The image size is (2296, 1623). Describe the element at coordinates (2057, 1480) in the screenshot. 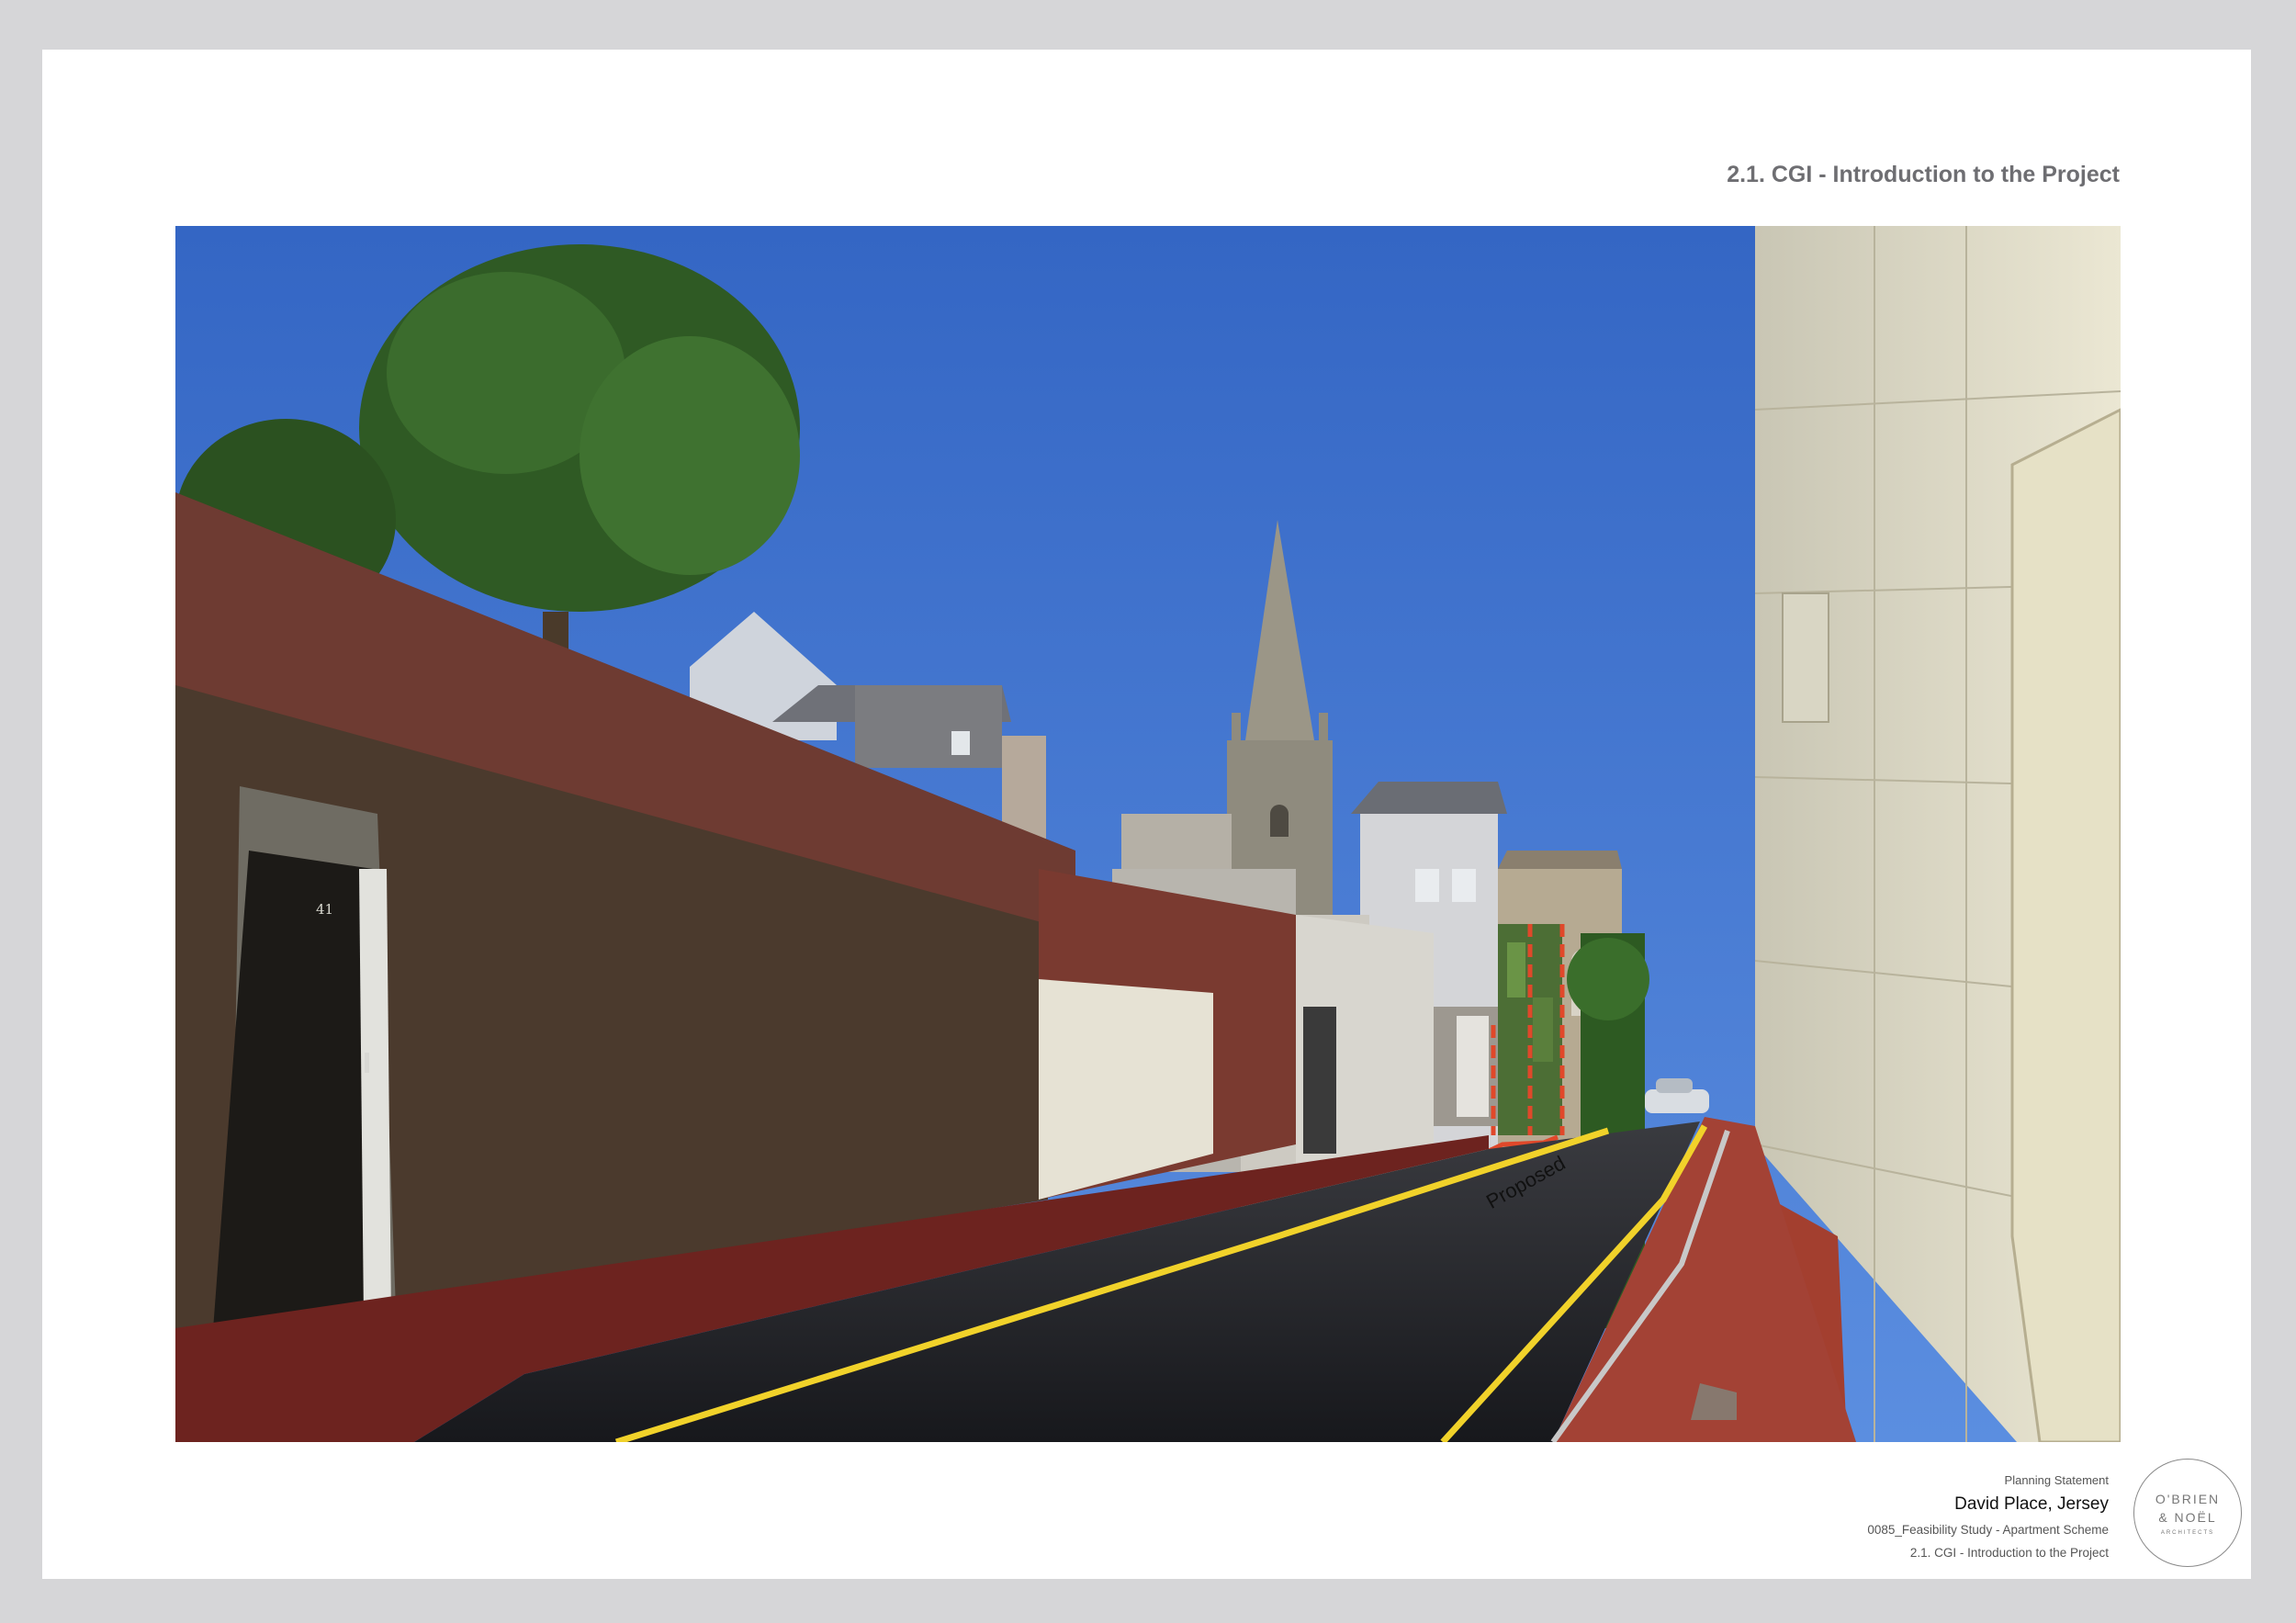

I see `document-type: Planning Statement` at that location.